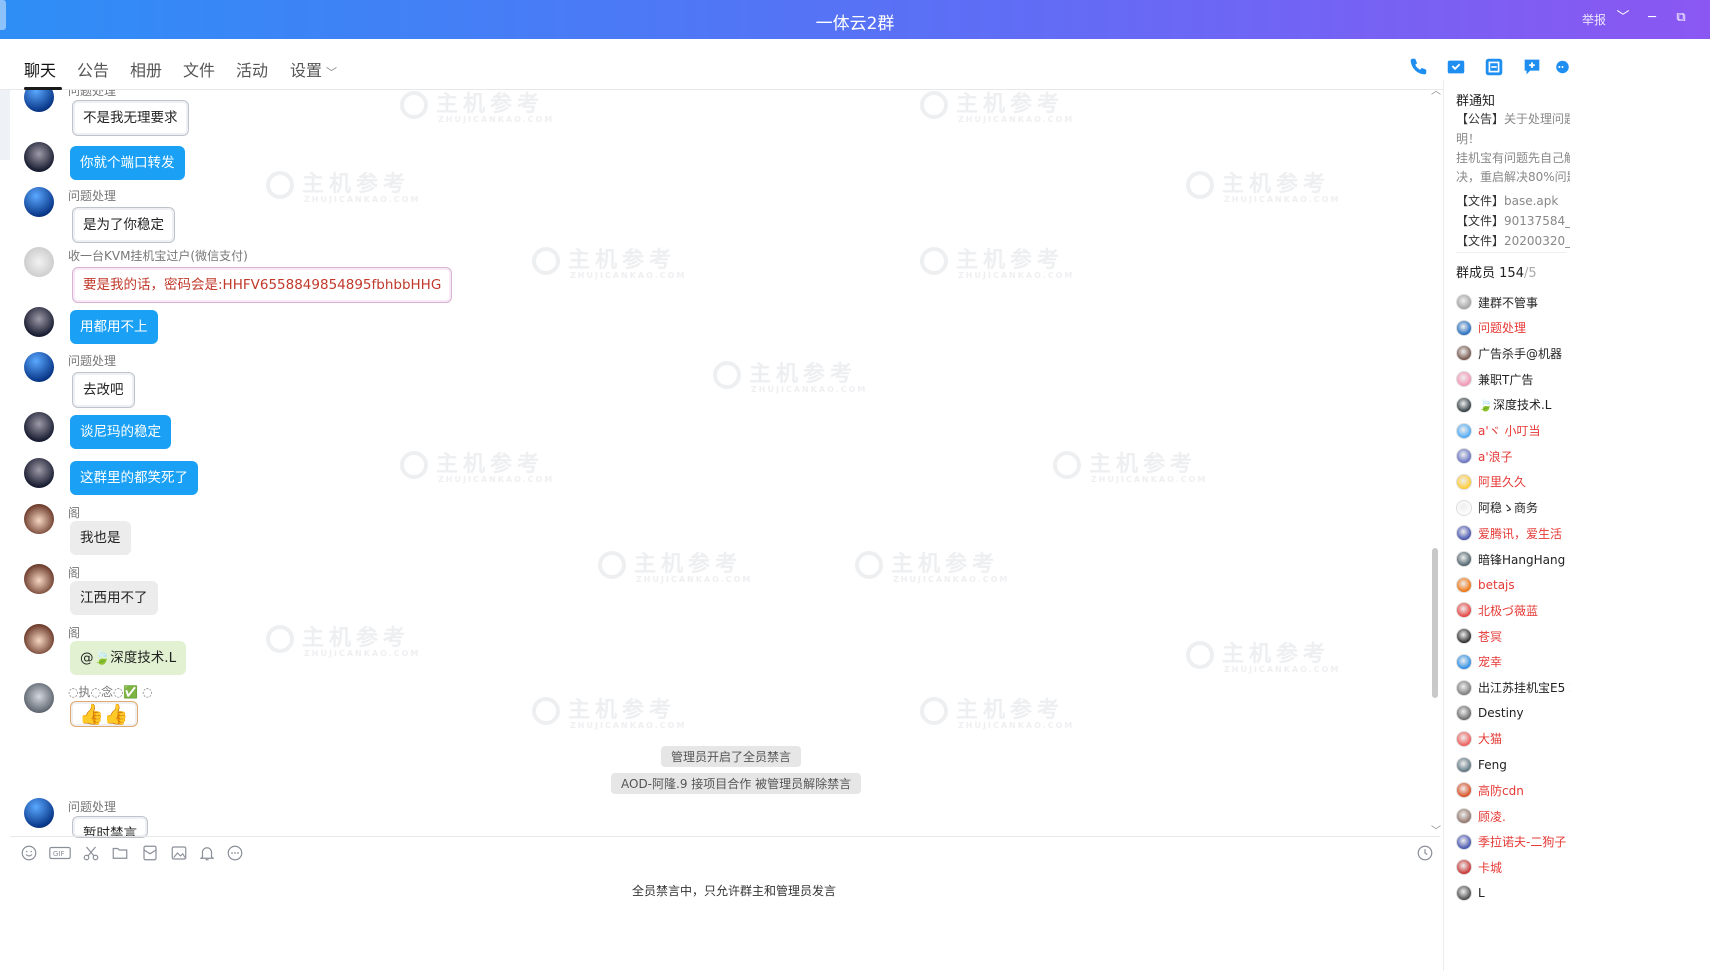 This screenshot has height=971, width=1710. I want to click on red-packet-icon, so click(150, 854).